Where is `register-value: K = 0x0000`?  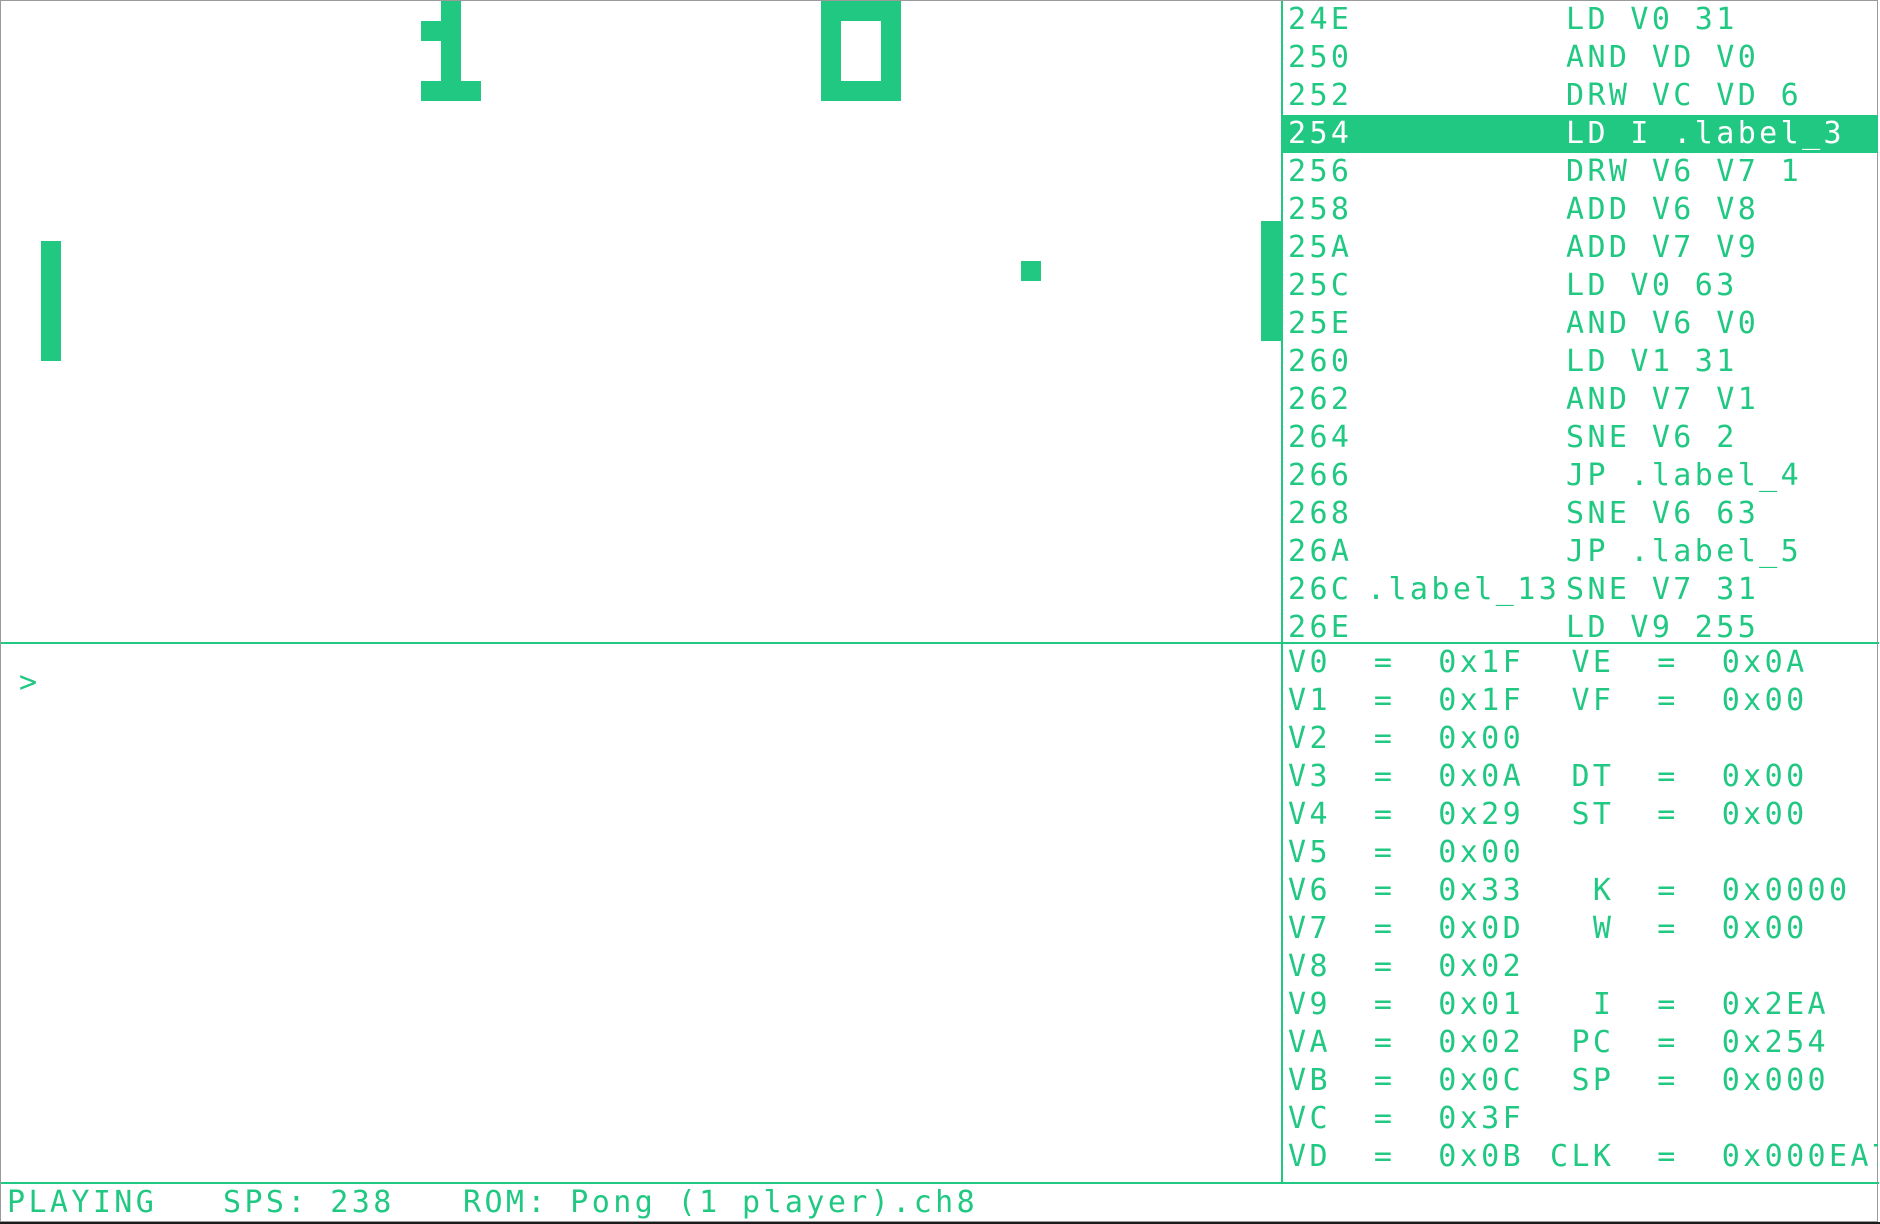 register-value: K = 0x0000 is located at coordinates (1700, 890).